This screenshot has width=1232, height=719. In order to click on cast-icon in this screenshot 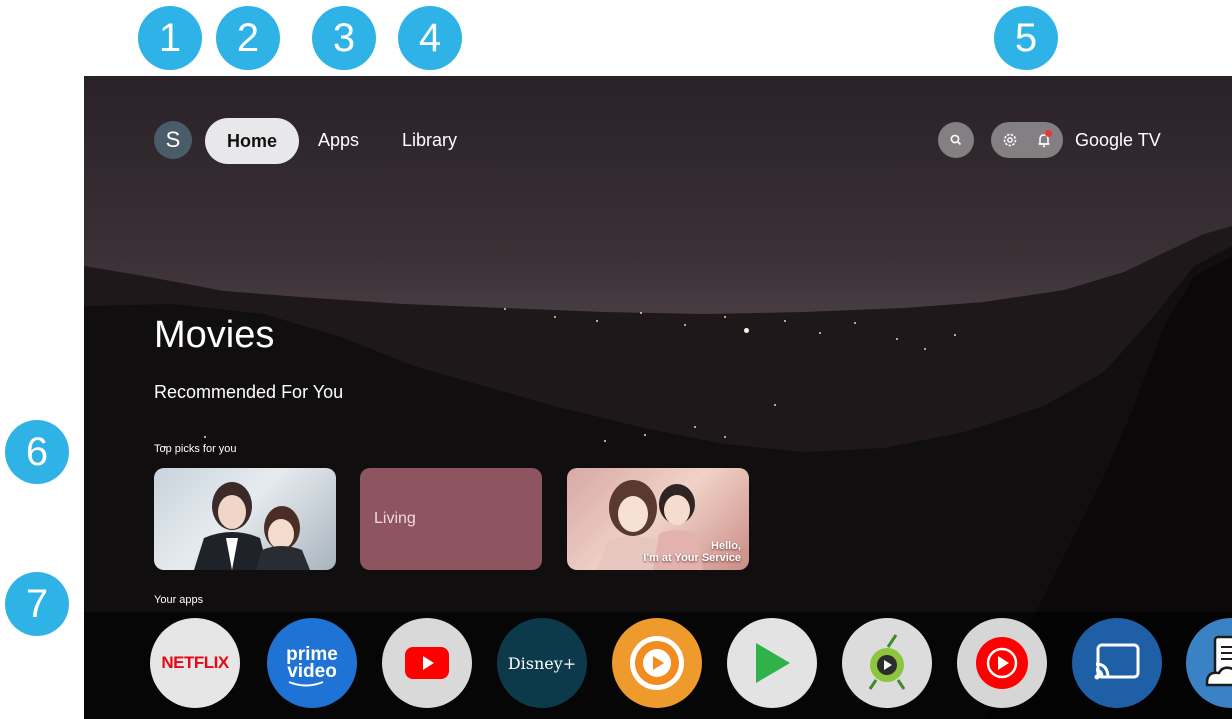, I will do `click(1117, 661)`.